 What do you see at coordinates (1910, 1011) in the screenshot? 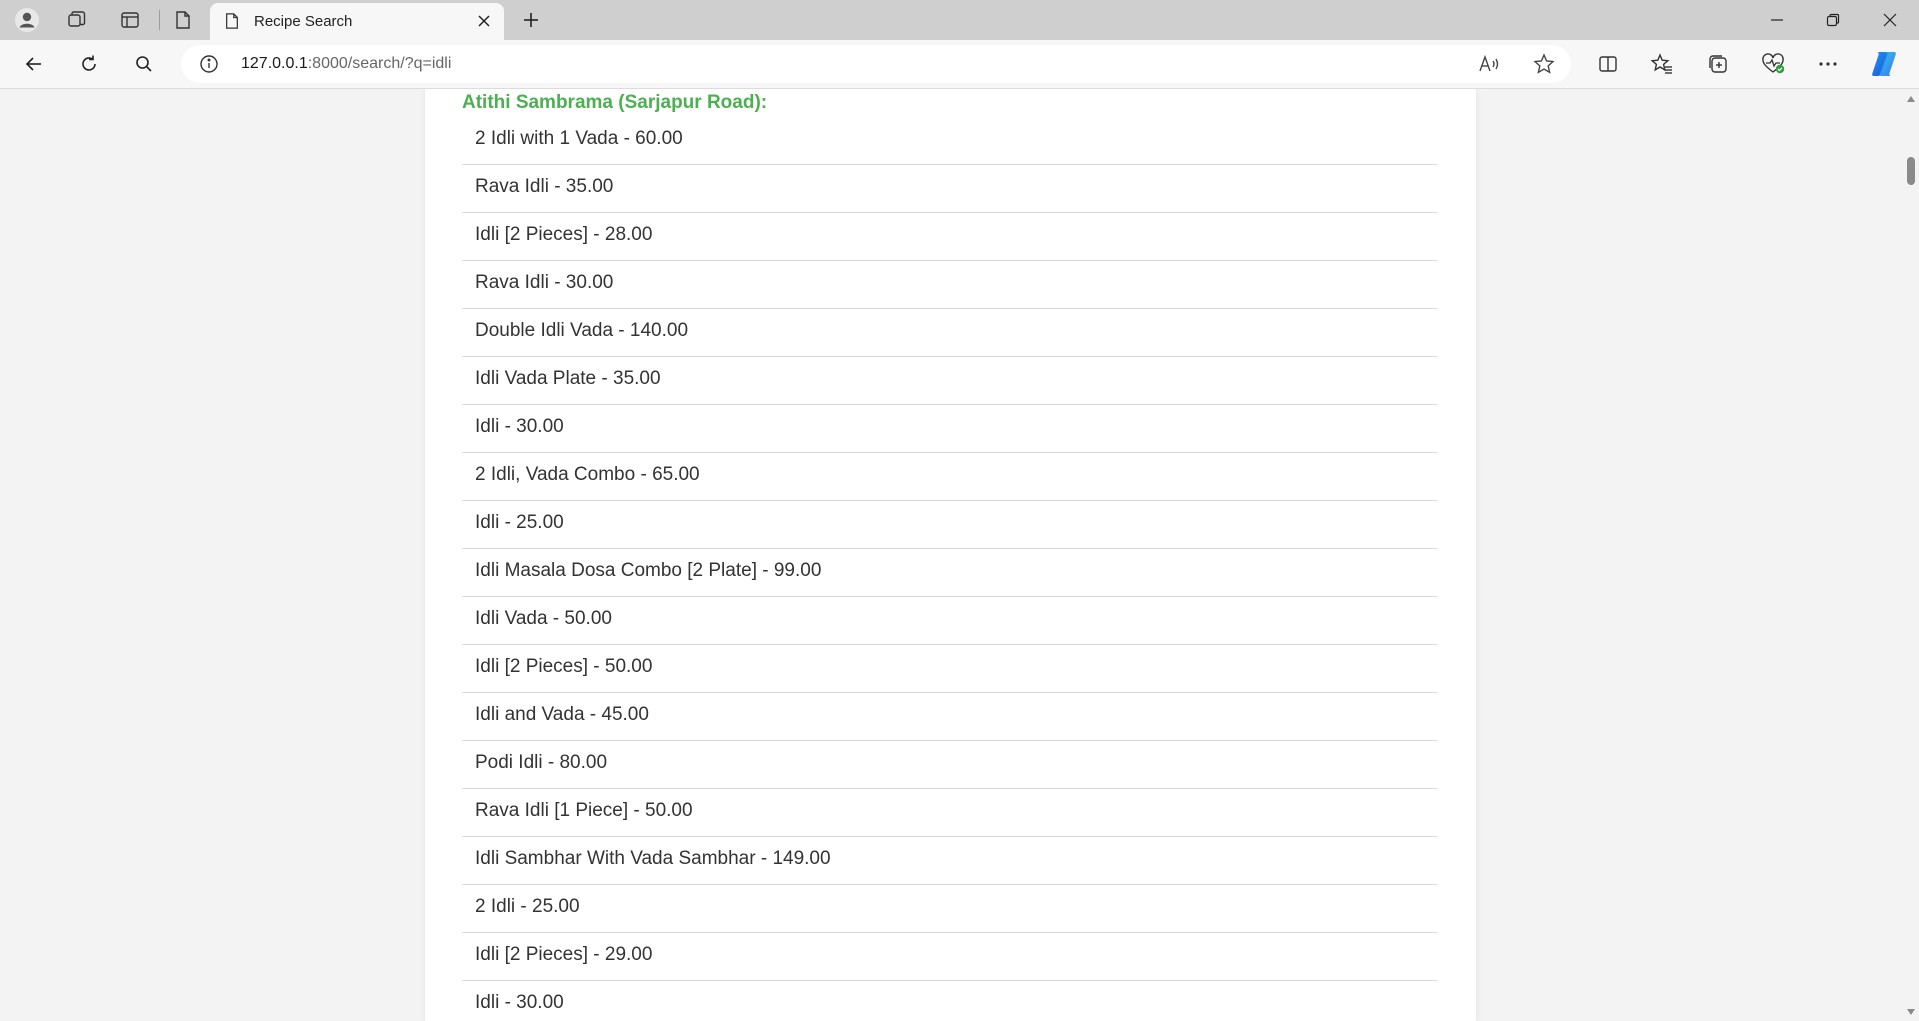
I see `scroll-down-arrow-icon` at bounding box center [1910, 1011].